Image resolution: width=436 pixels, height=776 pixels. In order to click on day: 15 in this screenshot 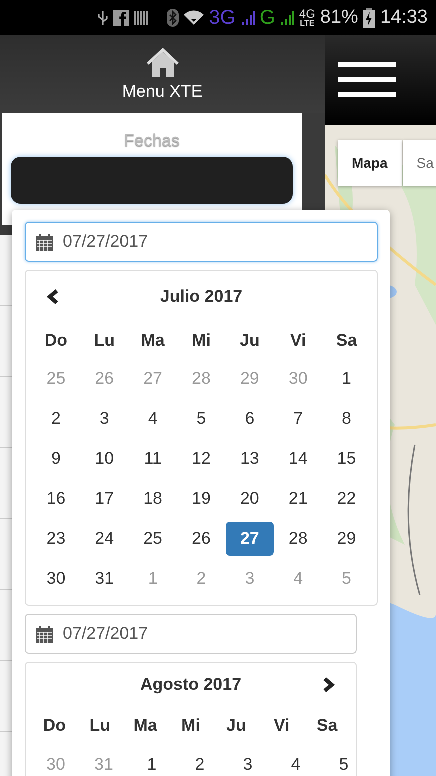, I will do `click(346, 459)`.